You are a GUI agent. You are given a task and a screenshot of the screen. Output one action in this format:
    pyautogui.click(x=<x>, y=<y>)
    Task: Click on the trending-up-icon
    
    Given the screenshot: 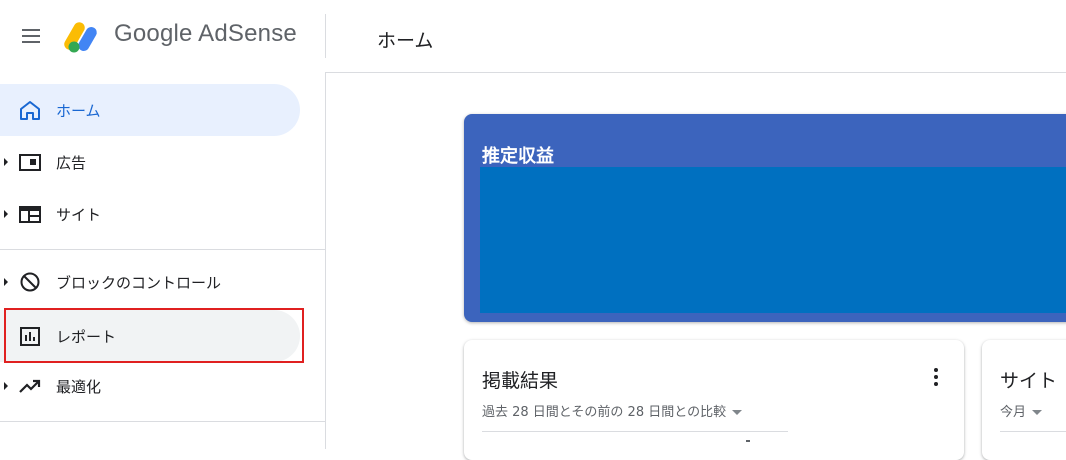 What is the action you would take?
    pyautogui.click(x=30, y=386)
    